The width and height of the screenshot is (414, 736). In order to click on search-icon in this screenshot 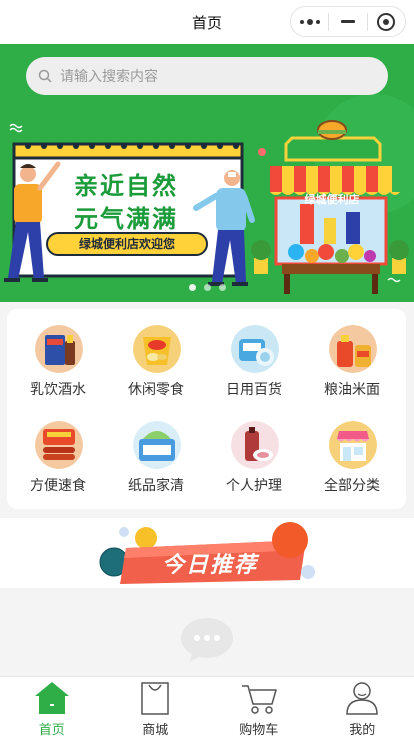, I will do `click(45, 76)`.